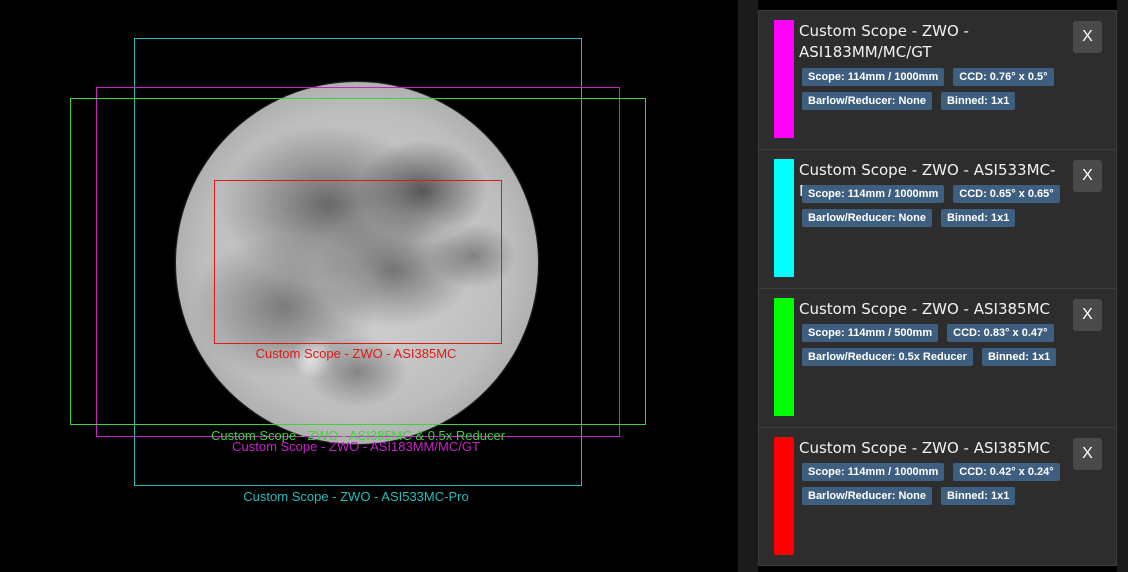 The width and height of the screenshot is (1128, 572). Describe the element at coordinates (884, 41) in the screenshot. I see `card-title: Custom Scope - ZWO - ASI183MM/MC/GT` at that location.